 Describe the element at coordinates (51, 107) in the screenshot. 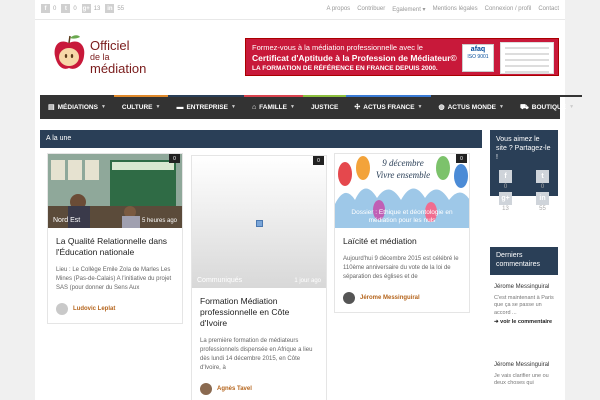

I see `list-icon: ▤` at that location.